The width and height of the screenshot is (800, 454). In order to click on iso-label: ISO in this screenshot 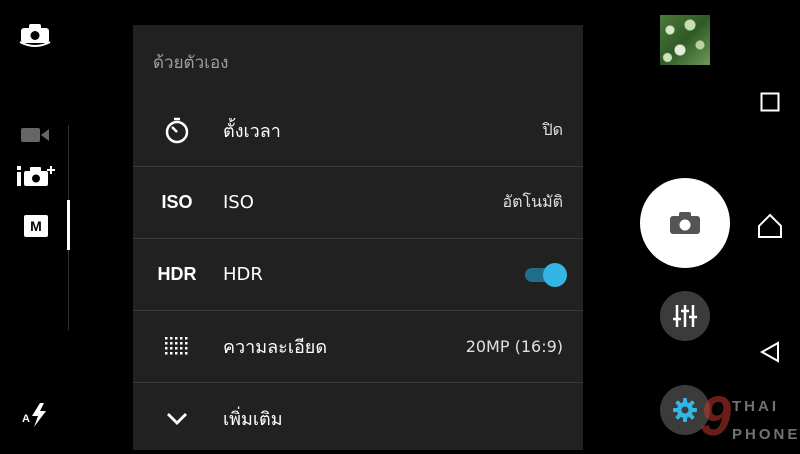, I will do `click(238, 202)`.